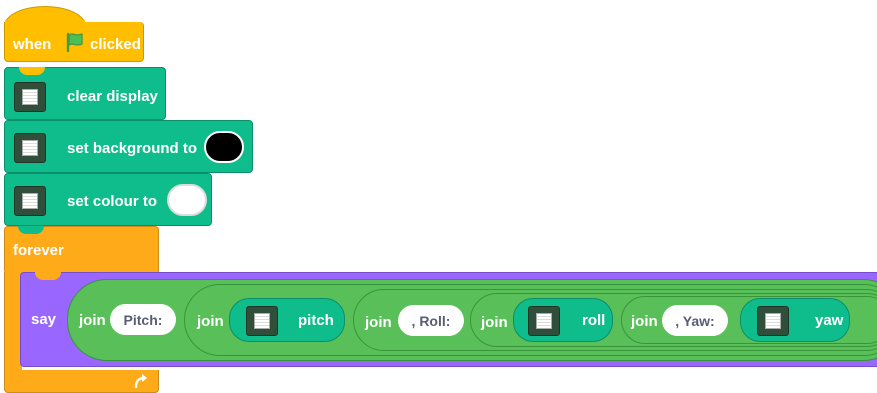 Image resolution: width=877 pixels, height=393 pixels. I want to click on set-background-block: set background to, so click(128, 146).